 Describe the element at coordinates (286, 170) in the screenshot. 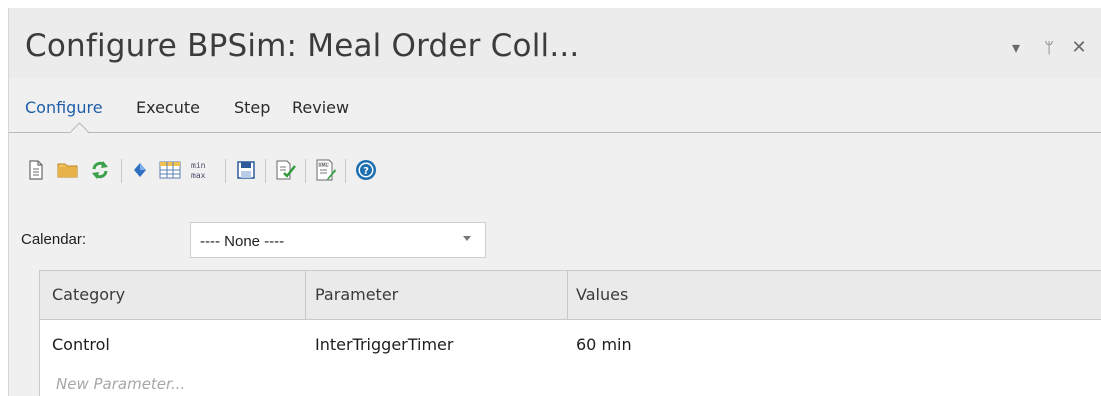

I see `validate-icon` at that location.